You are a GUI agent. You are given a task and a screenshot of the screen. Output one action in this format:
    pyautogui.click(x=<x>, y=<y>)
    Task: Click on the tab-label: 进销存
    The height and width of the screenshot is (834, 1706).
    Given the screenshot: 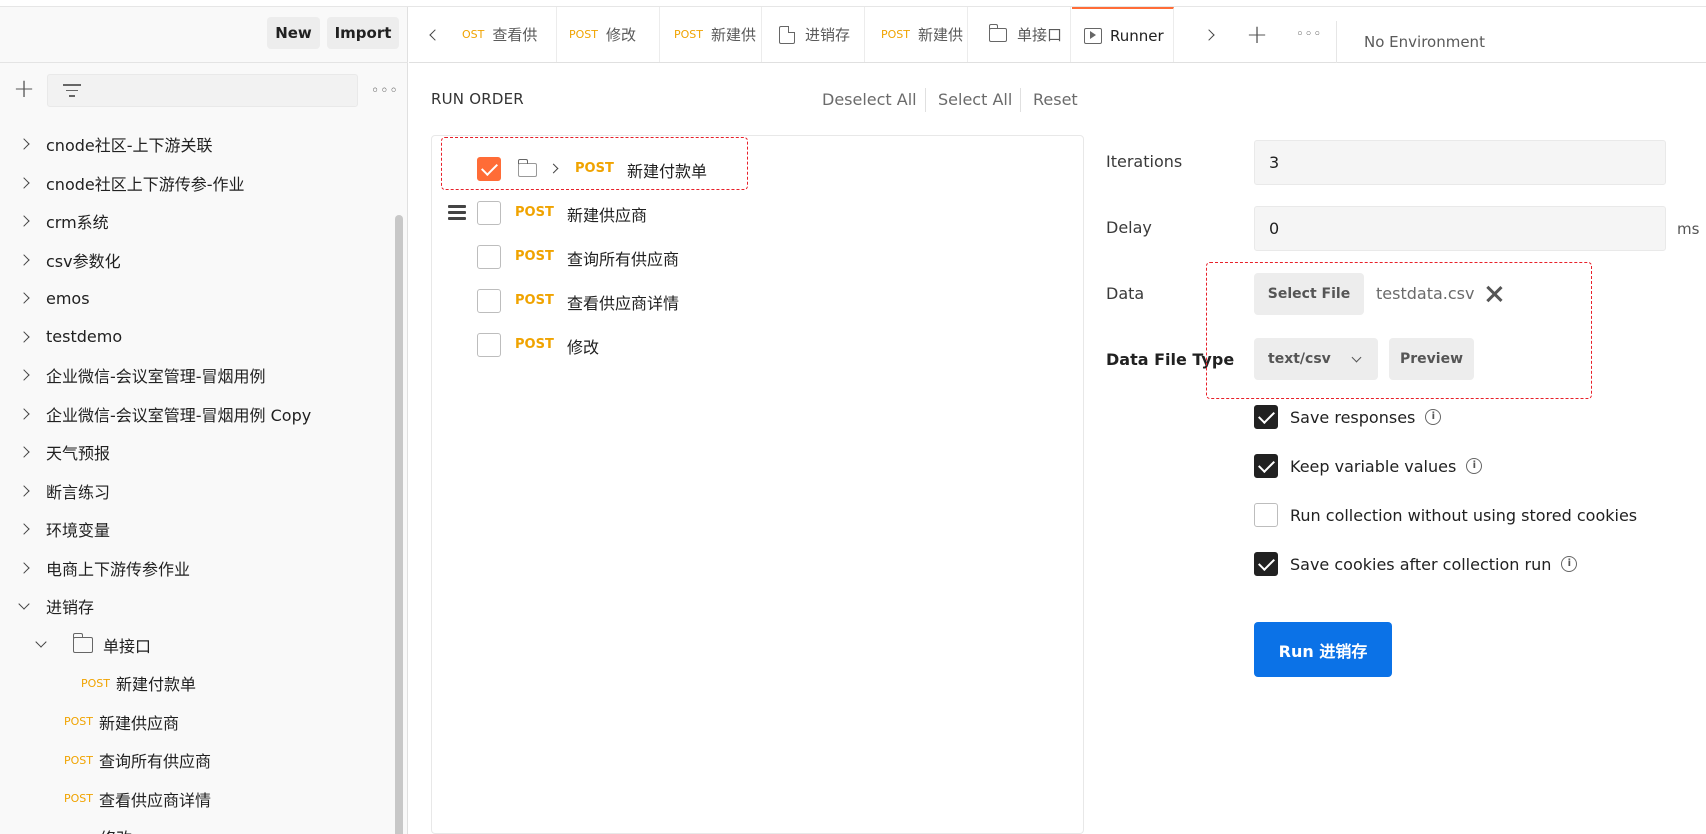 What is the action you would take?
    pyautogui.click(x=828, y=35)
    